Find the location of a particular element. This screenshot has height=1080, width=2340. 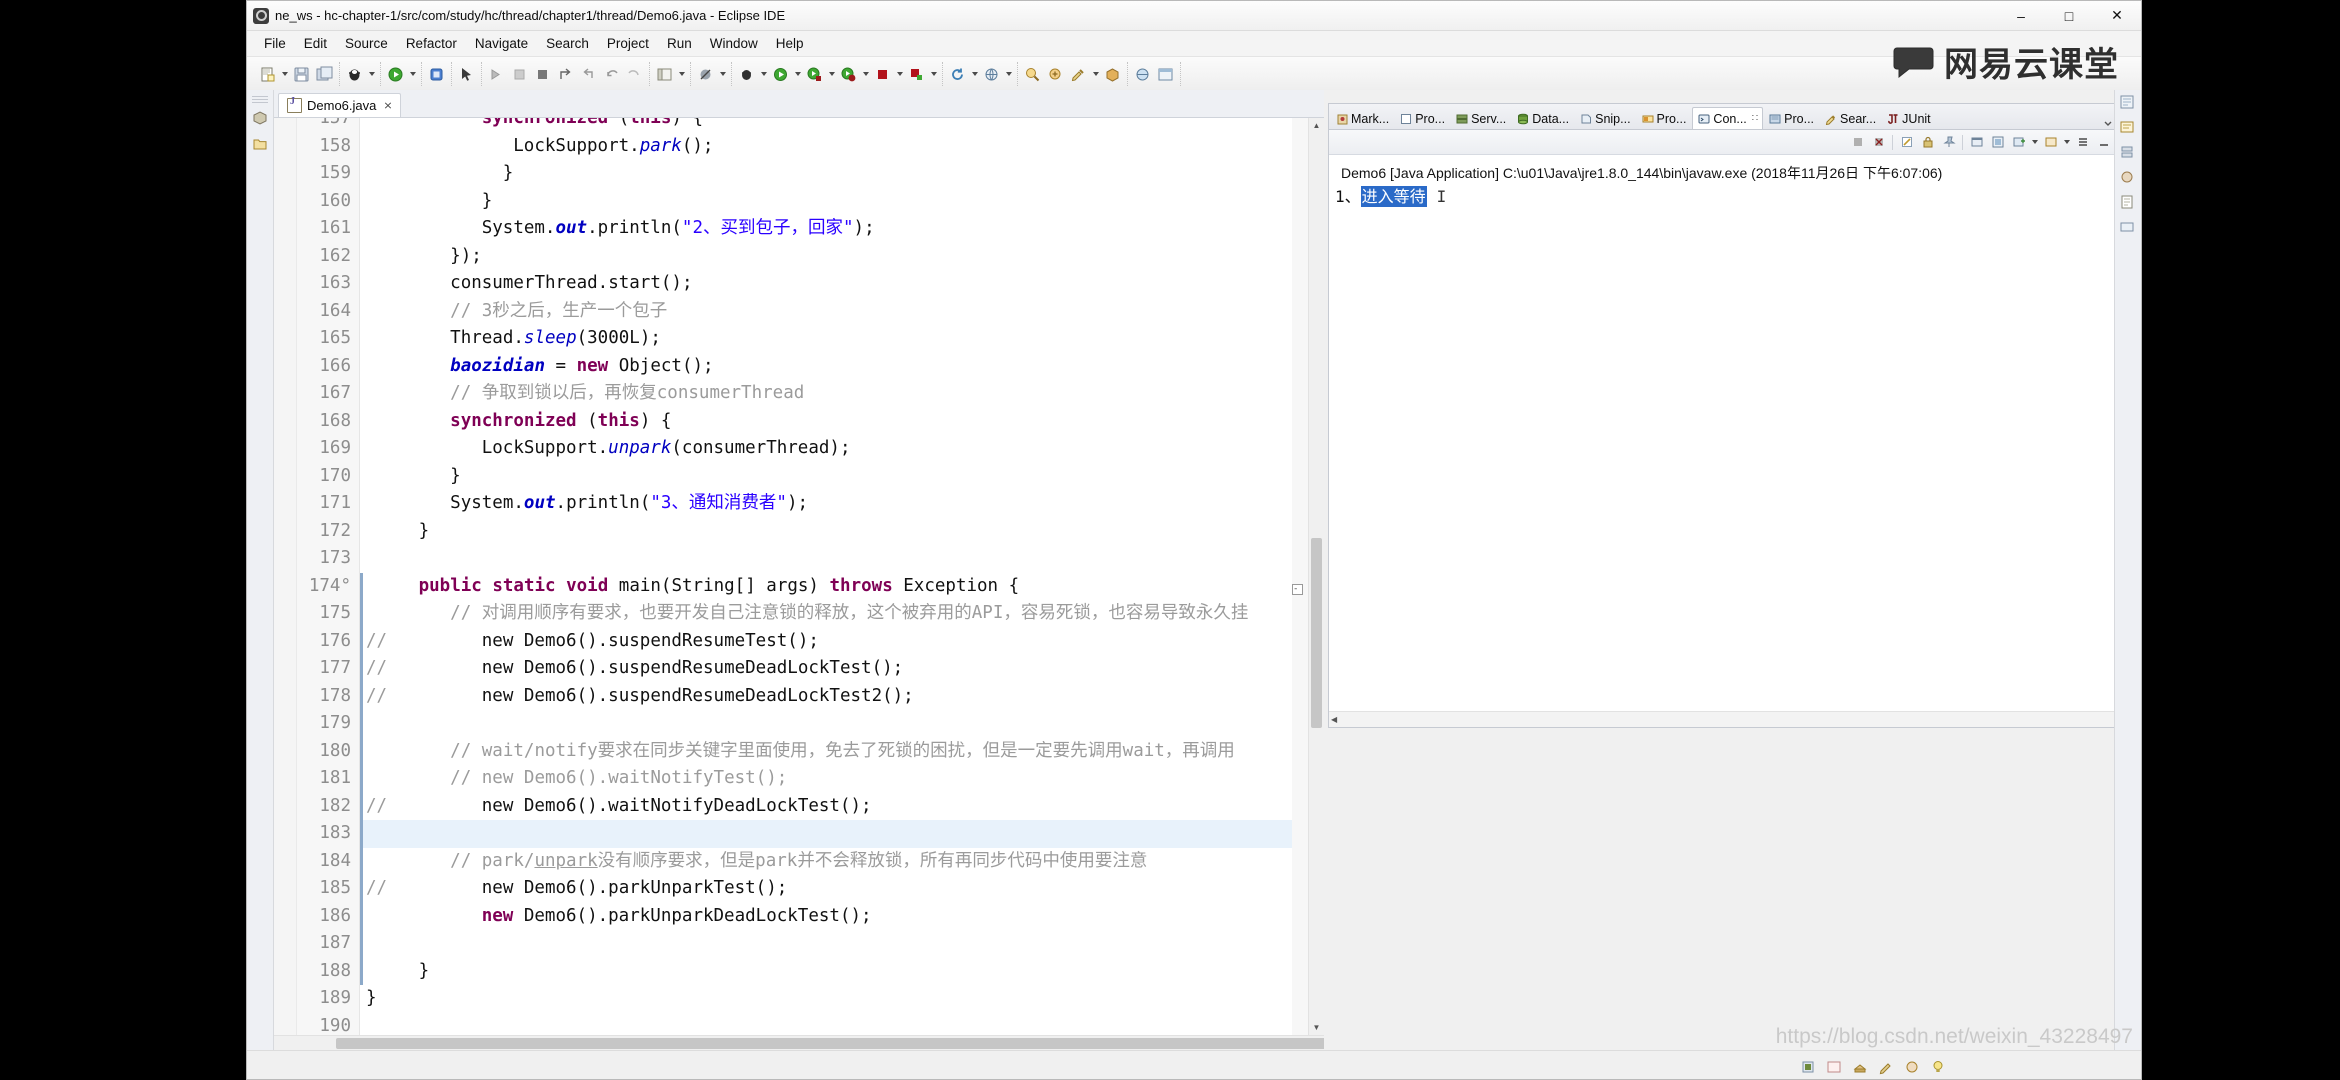

console-scroll-lock-icon is located at coordinates (1927, 142).